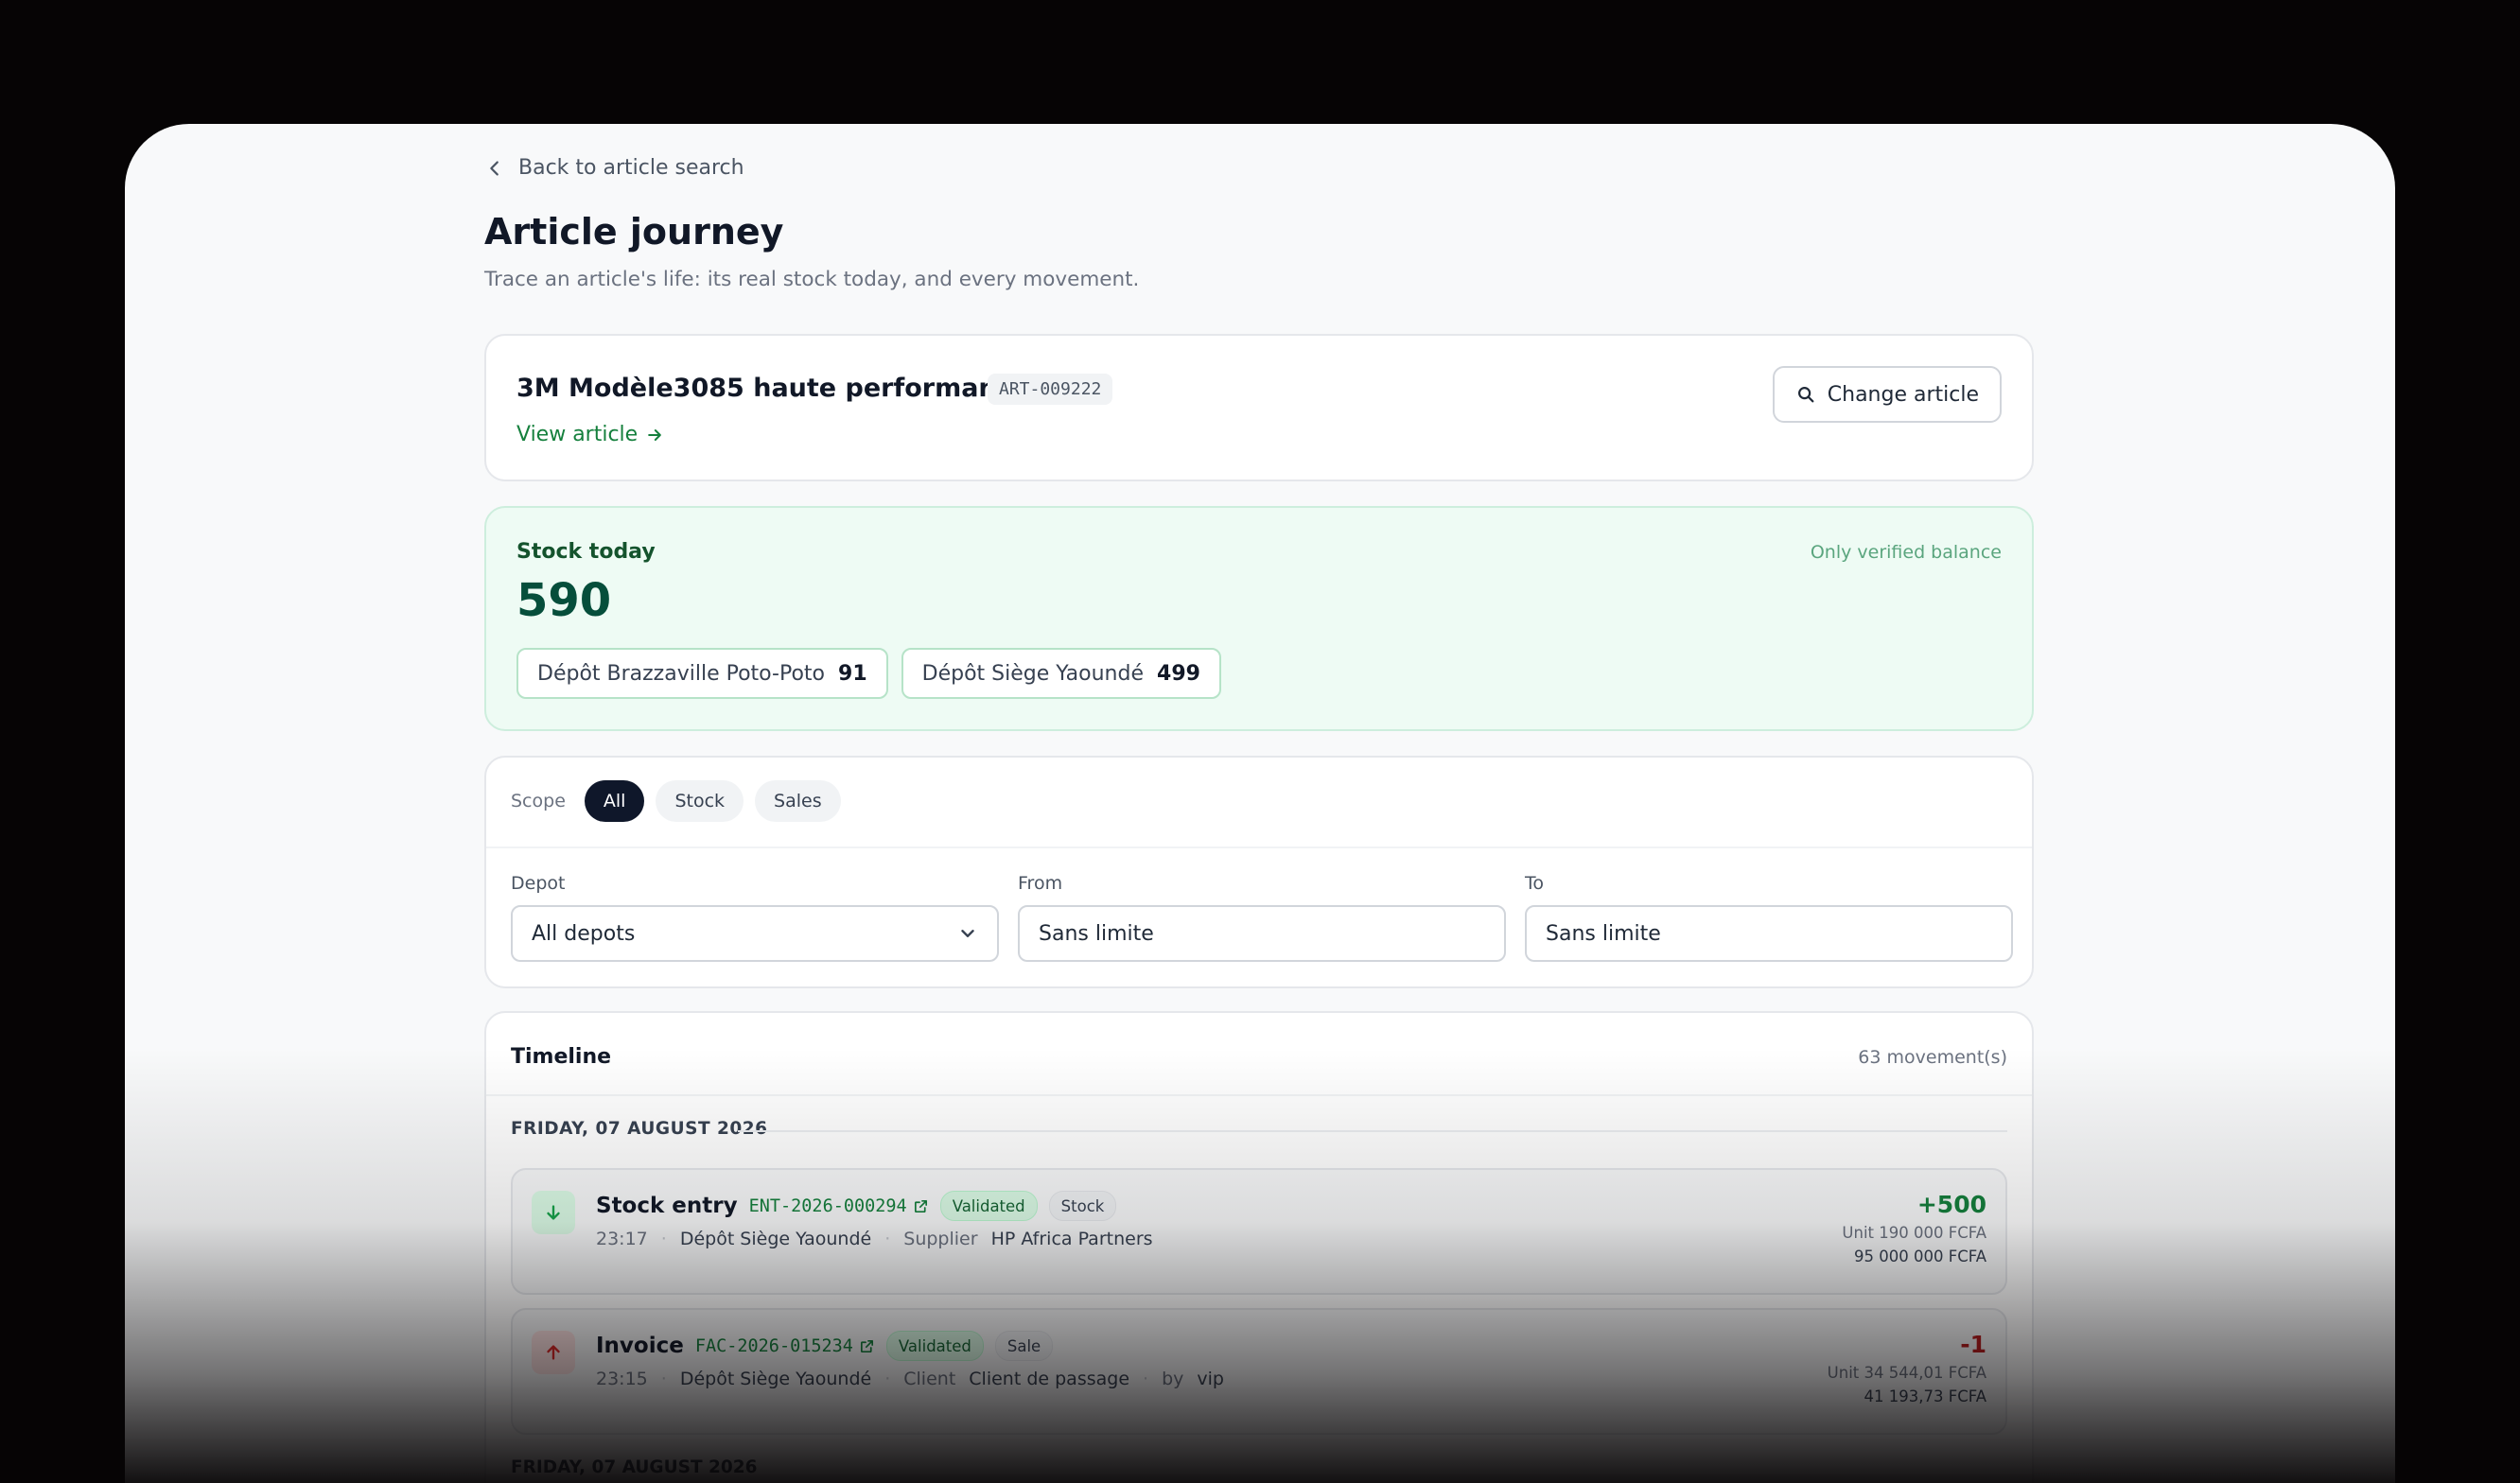 The image size is (2520, 1483). What do you see at coordinates (1769, 933) in the screenshot?
I see `to-date-input: Sans limite` at bounding box center [1769, 933].